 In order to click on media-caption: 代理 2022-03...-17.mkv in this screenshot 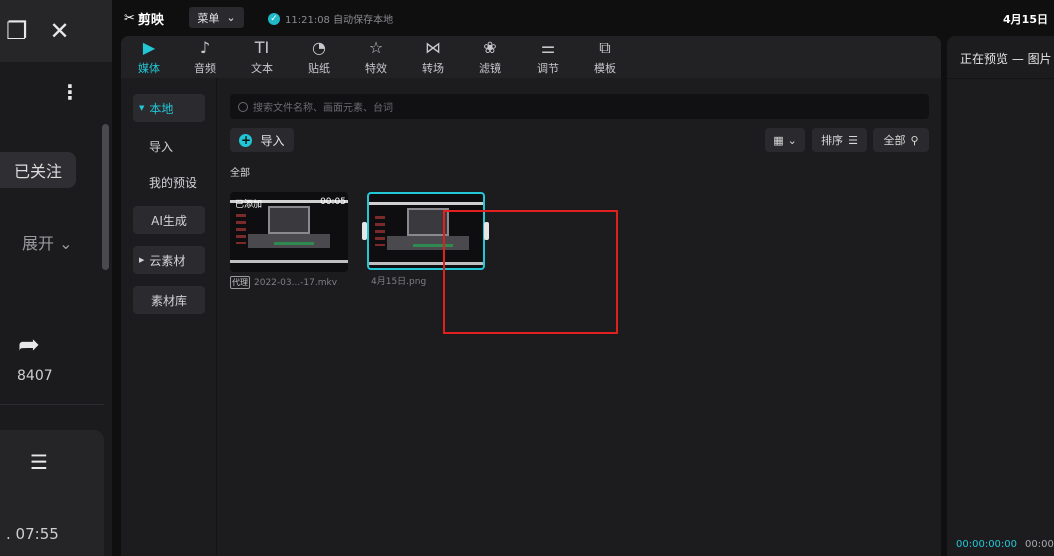, I will do `click(289, 282)`.